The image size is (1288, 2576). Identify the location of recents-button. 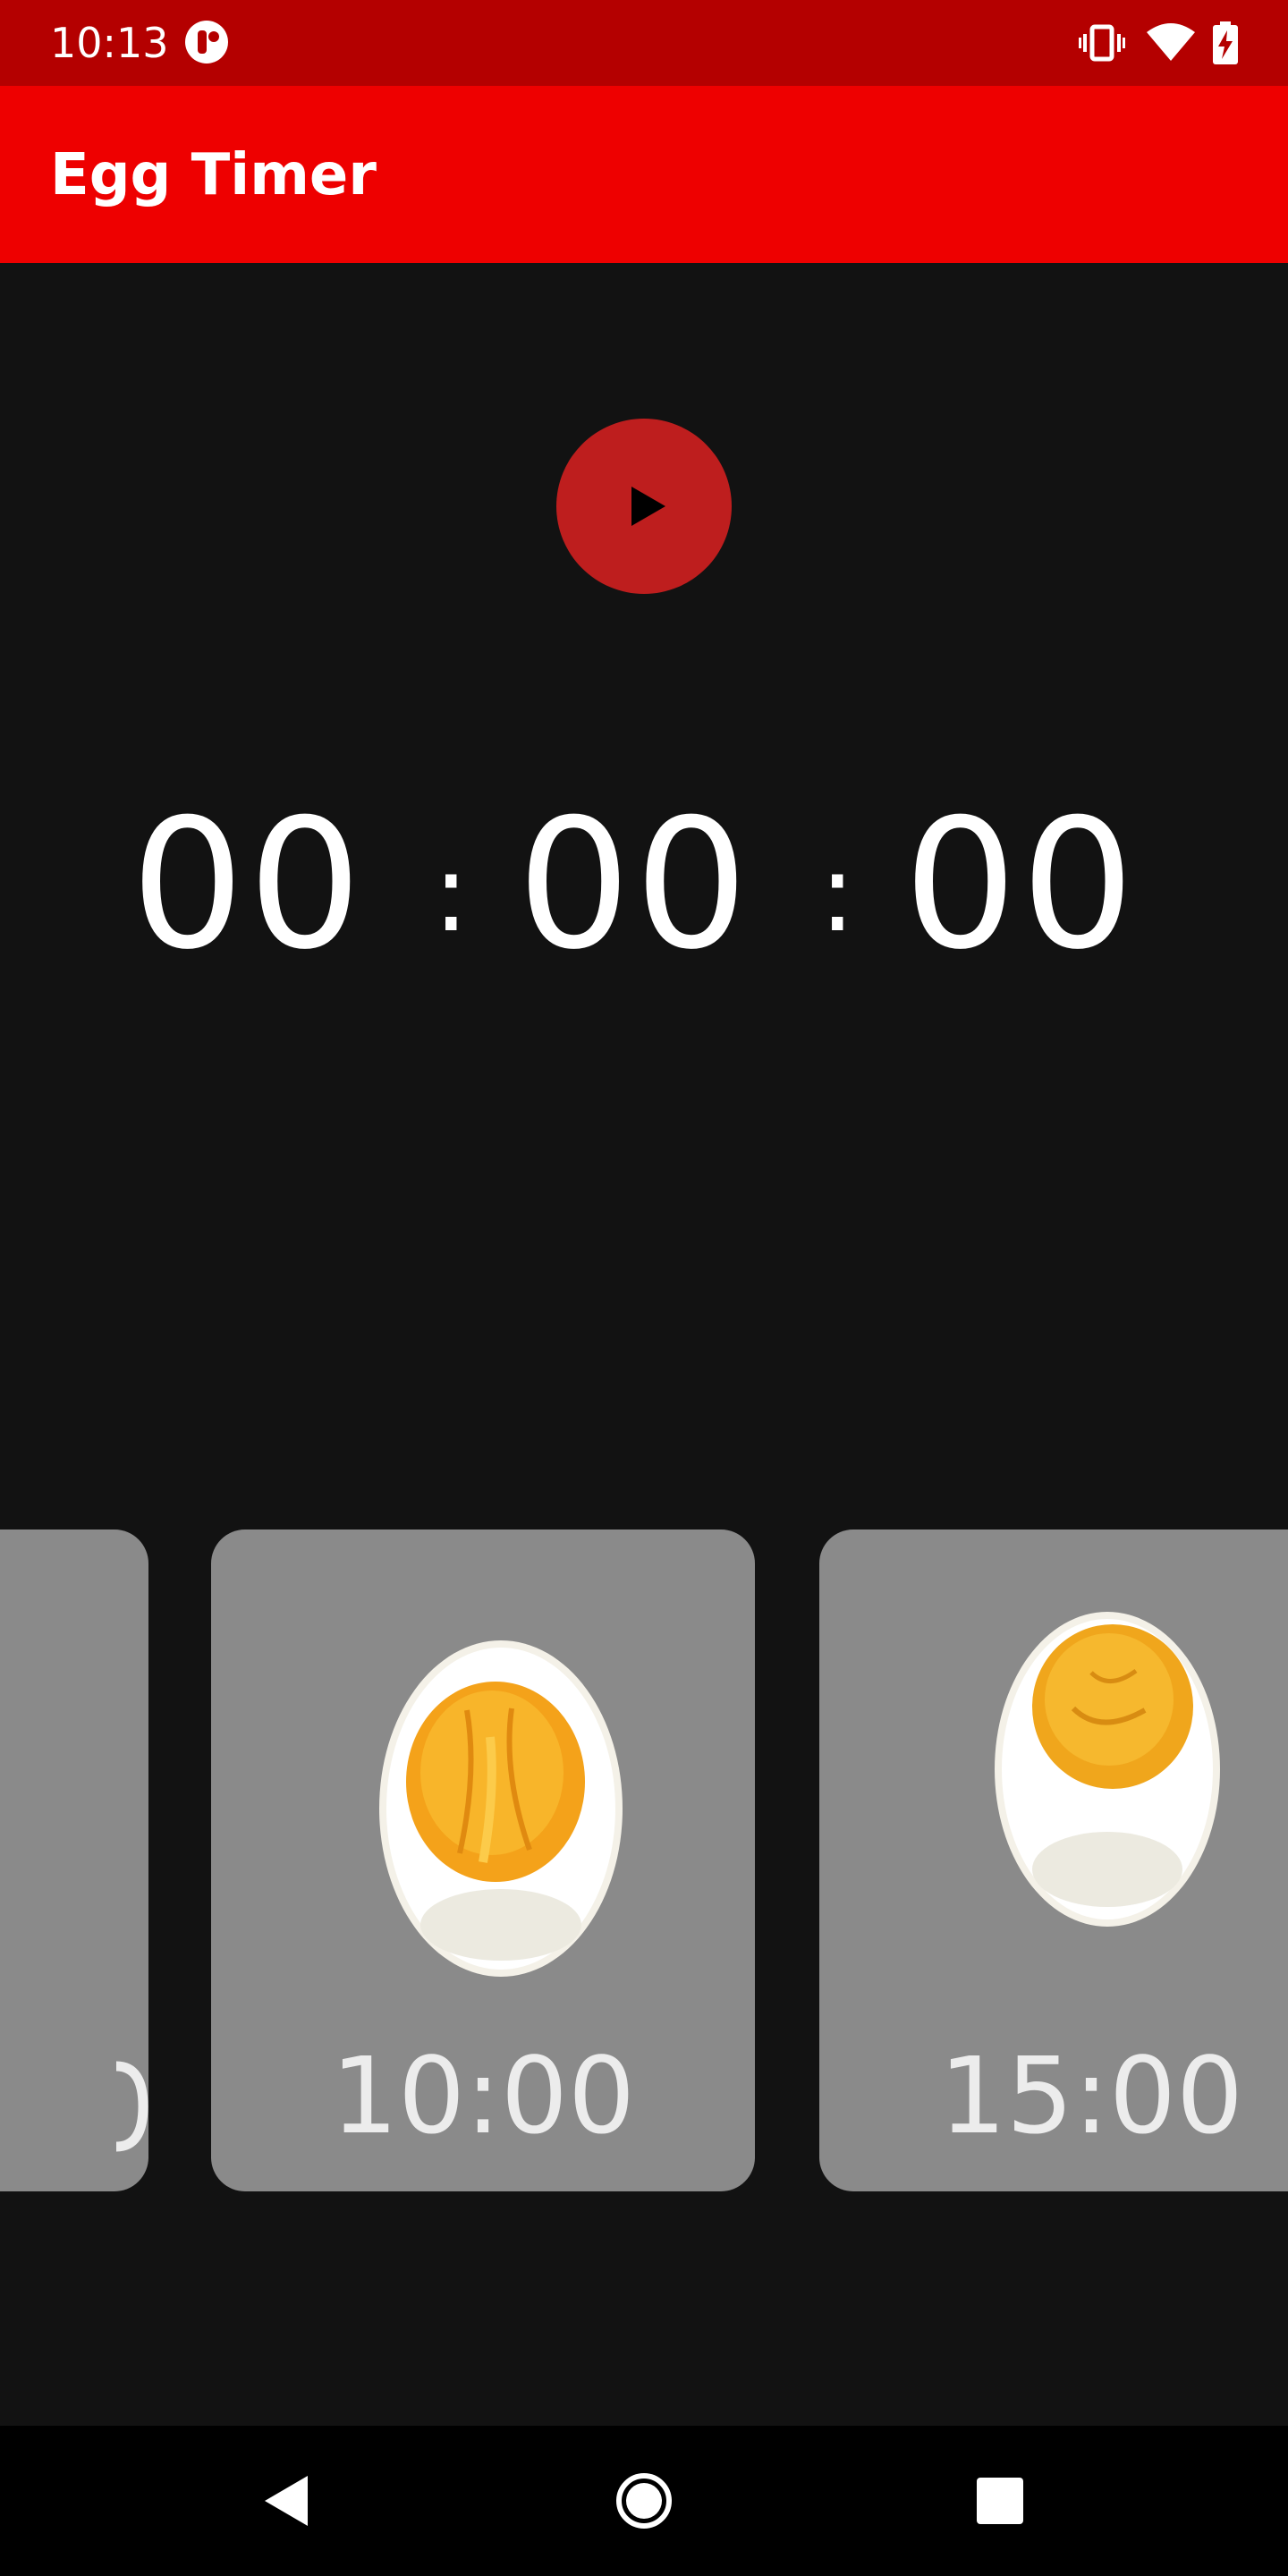
(1000, 2501).